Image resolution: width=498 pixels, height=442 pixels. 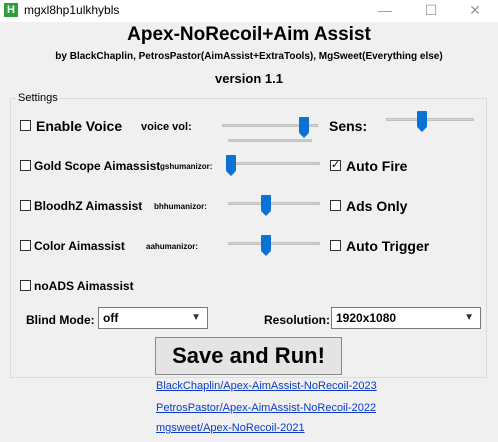 What do you see at coordinates (153, 318) in the screenshot?
I see `blind-mode-select: off ▼` at bounding box center [153, 318].